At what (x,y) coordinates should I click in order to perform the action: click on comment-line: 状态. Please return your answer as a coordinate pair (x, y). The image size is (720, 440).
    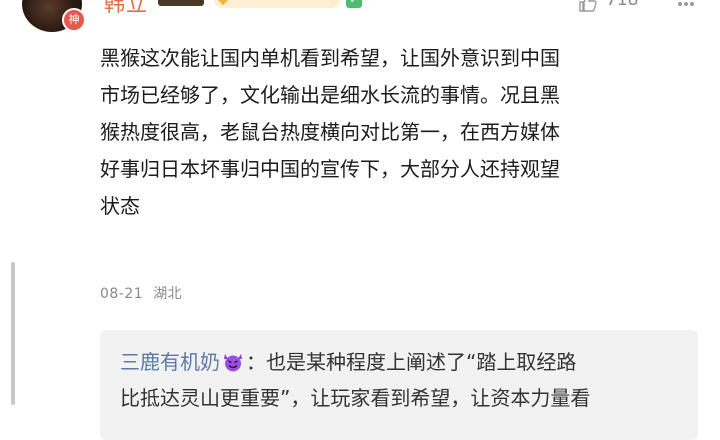
    Looking at the image, I should click on (120, 206).